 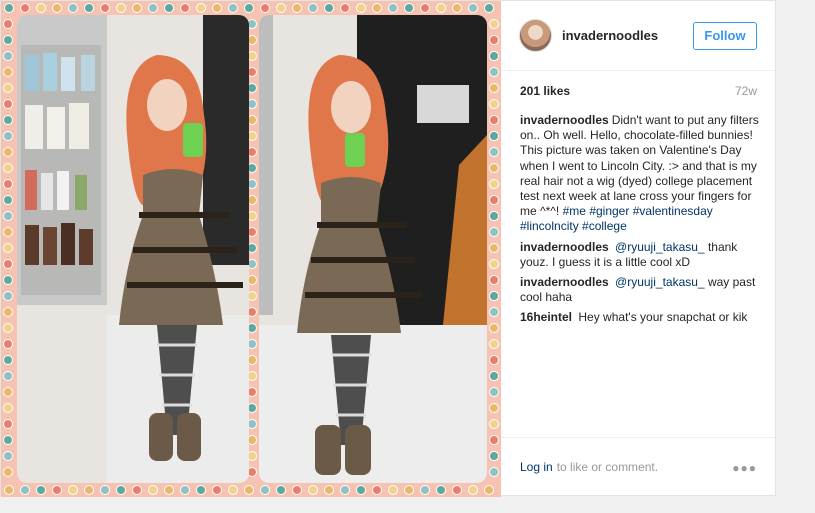 I want to click on hashtag: #me, so click(x=574, y=211).